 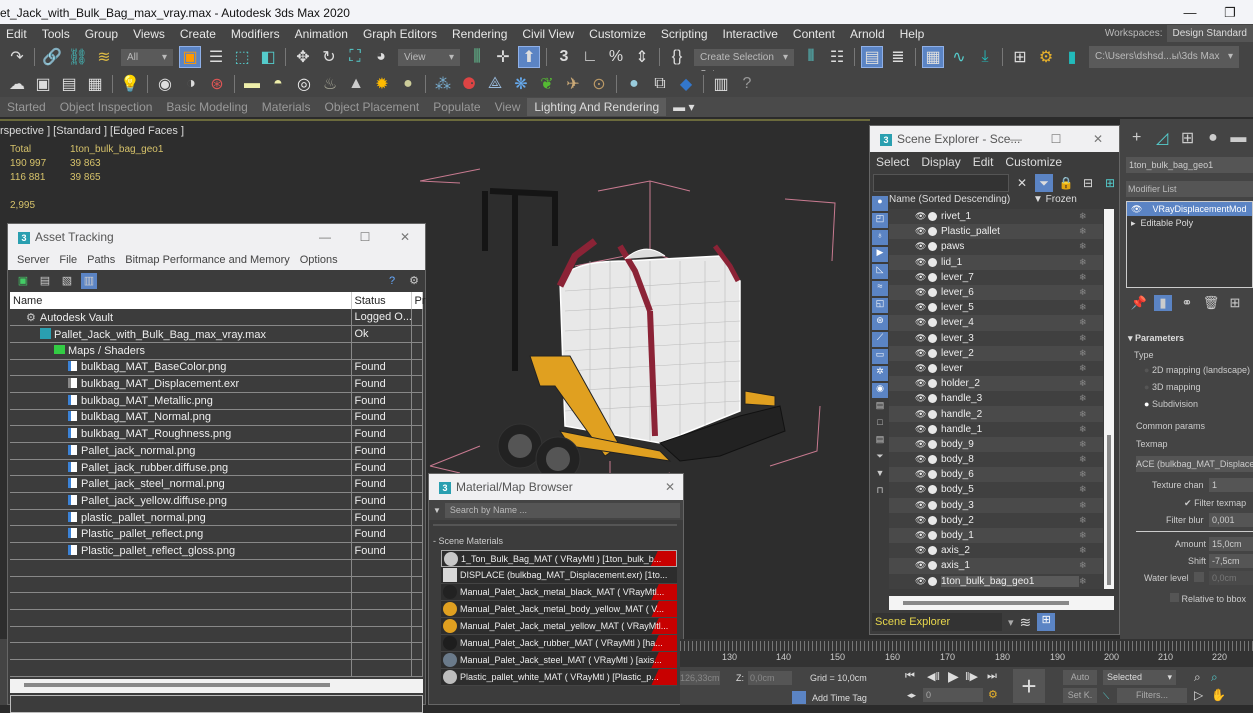 I want to click on next-frame-icon: ‖▶, so click(x=971, y=676).